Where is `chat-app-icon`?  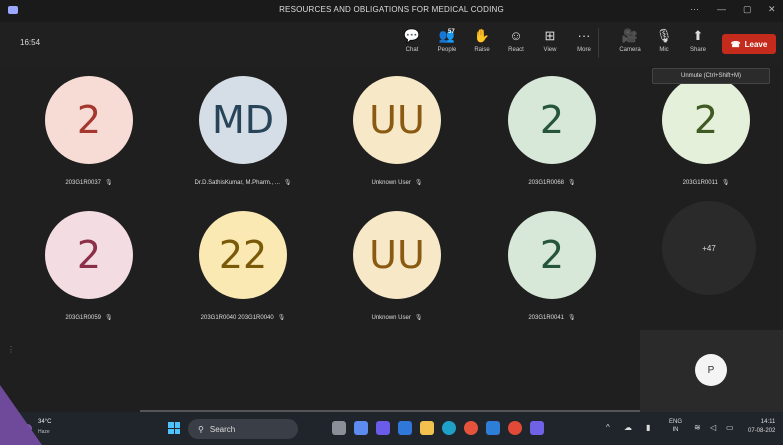 chat-app-icon is located at coordinates (361, 428).